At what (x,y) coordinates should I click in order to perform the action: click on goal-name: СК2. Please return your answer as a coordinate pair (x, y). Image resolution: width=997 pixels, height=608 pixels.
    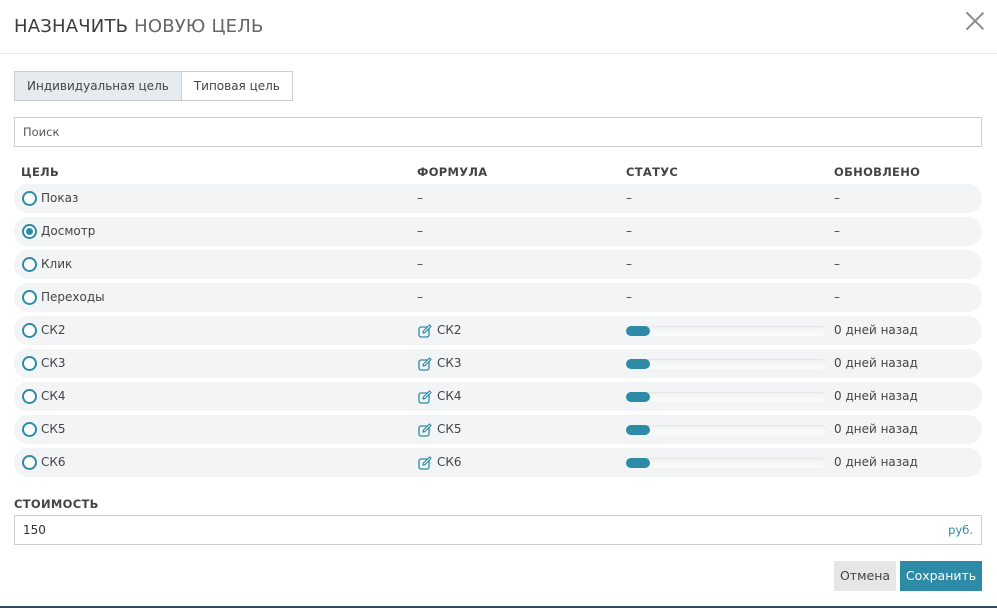
    Looking at the image, I should click on (53, 330).